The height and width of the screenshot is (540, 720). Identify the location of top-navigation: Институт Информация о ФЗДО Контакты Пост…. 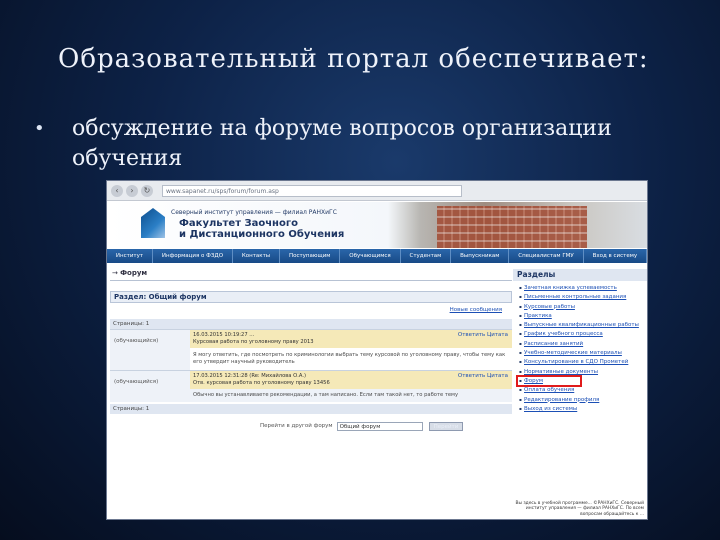
(377, 256).